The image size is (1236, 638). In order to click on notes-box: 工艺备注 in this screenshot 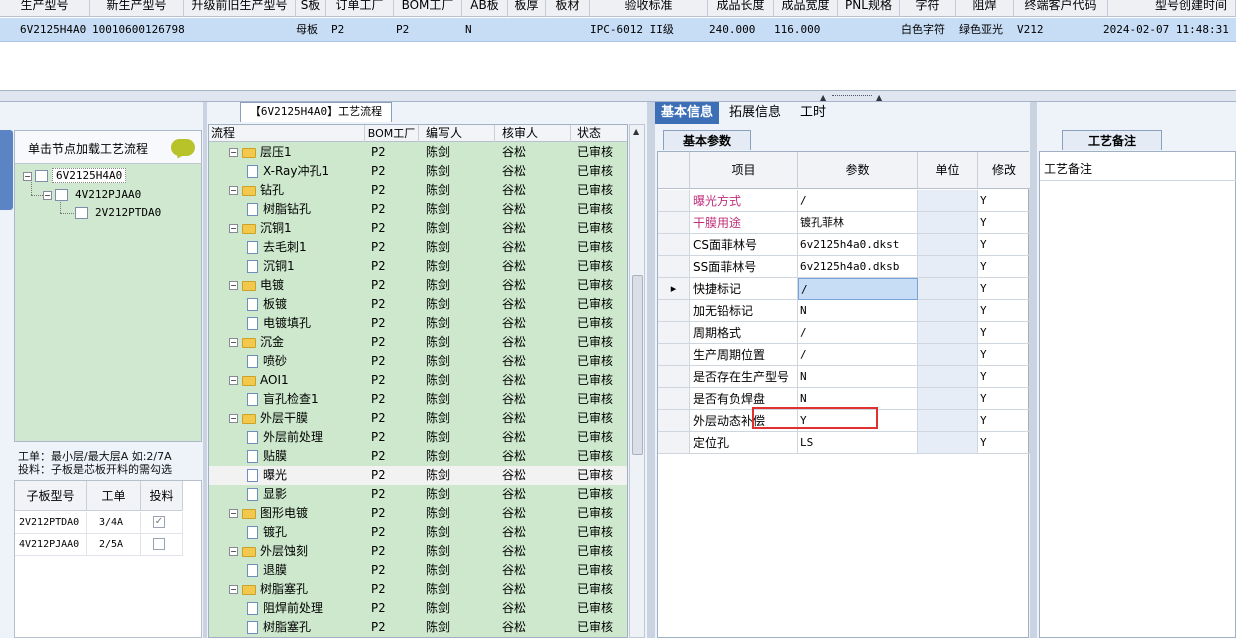, I will do `click(1137, 394)`.